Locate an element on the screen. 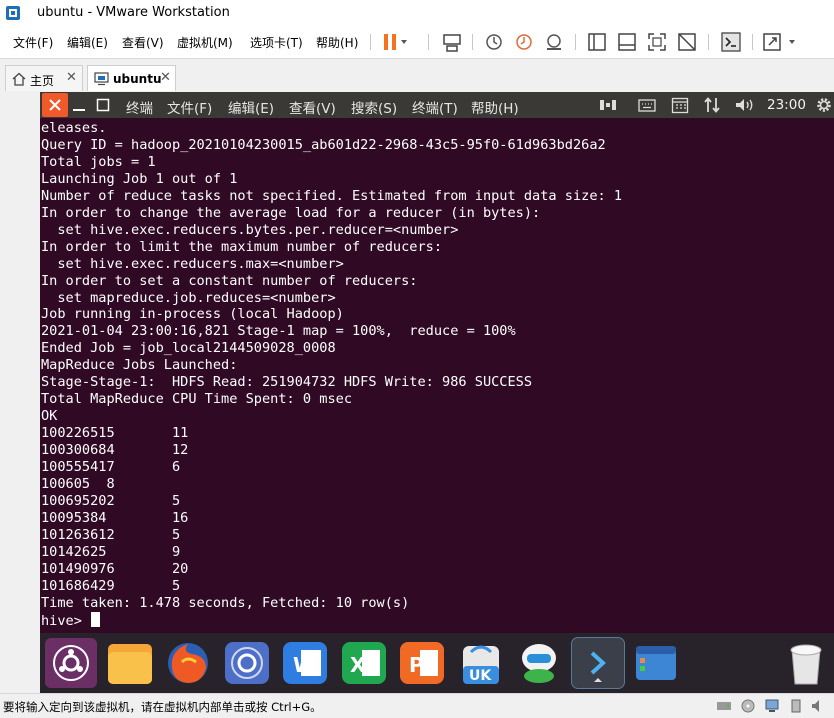 The height and width of the screenshot is (718, 834). send-ctrl-alt-del-icon is located at coordinates (452, 42).